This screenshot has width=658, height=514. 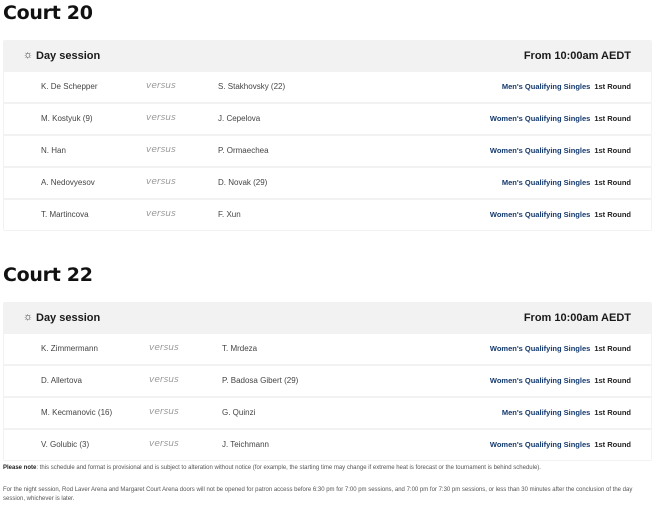 What do you see at coordinates (260, 380) in the screenshot?
I see `player-two: P. Badosa Gibert (29)` at bounding box center [260, 380].